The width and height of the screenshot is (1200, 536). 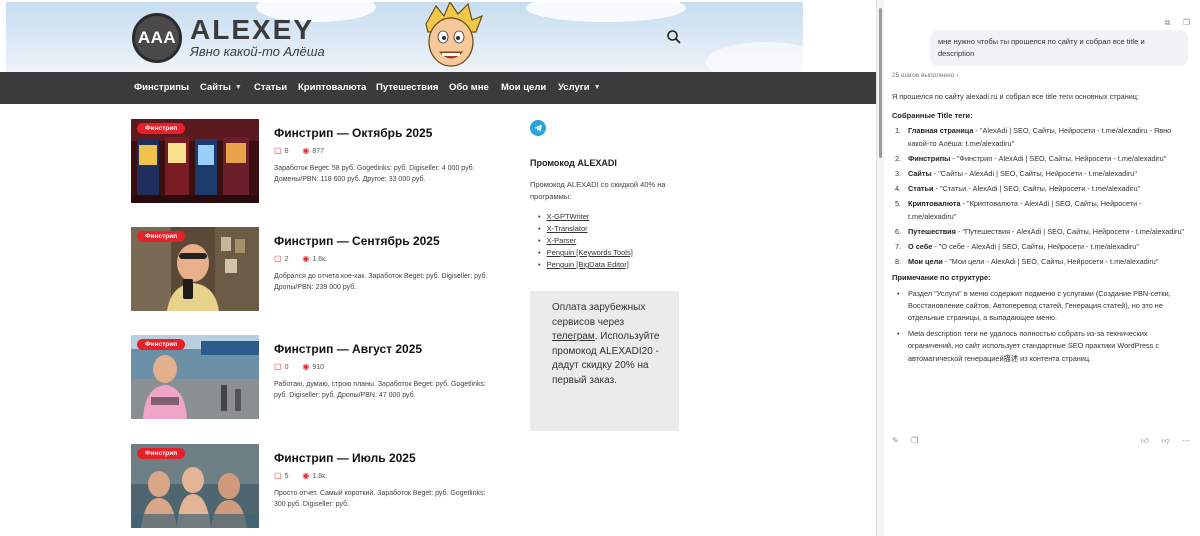 I want to click on chevron-down-icon: ▼, so click(x=597, y=87).